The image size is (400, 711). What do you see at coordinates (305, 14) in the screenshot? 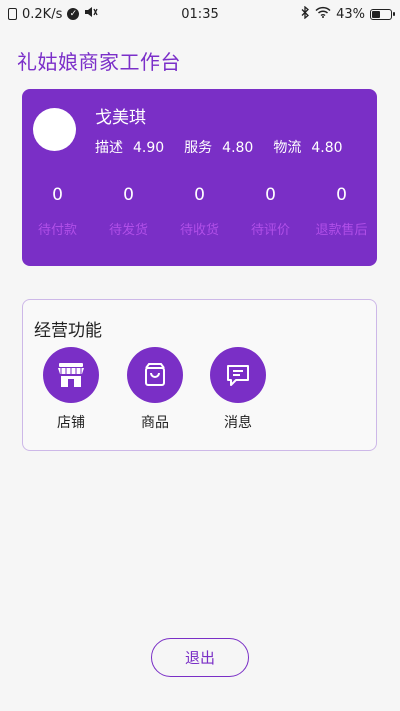
I see `bluetooth-icon` at bounding box center [305, 14].